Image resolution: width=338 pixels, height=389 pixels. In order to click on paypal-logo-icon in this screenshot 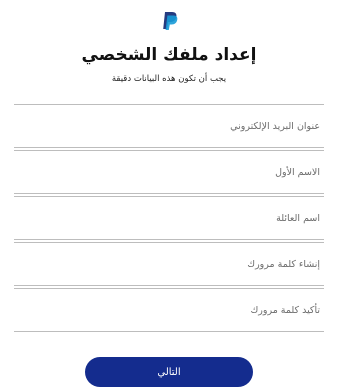, I will do `click(170, 21)`.